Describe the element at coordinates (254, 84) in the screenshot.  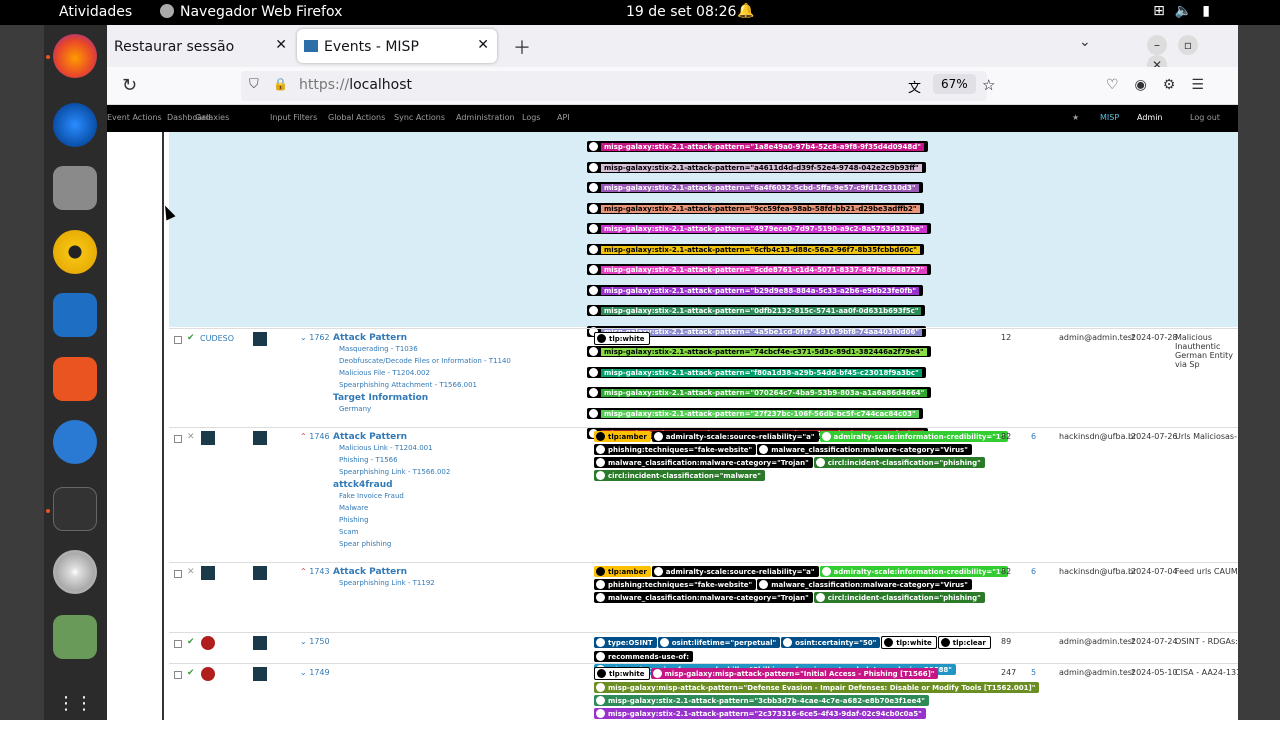
I see `shield-icon: ⛉` at that location.